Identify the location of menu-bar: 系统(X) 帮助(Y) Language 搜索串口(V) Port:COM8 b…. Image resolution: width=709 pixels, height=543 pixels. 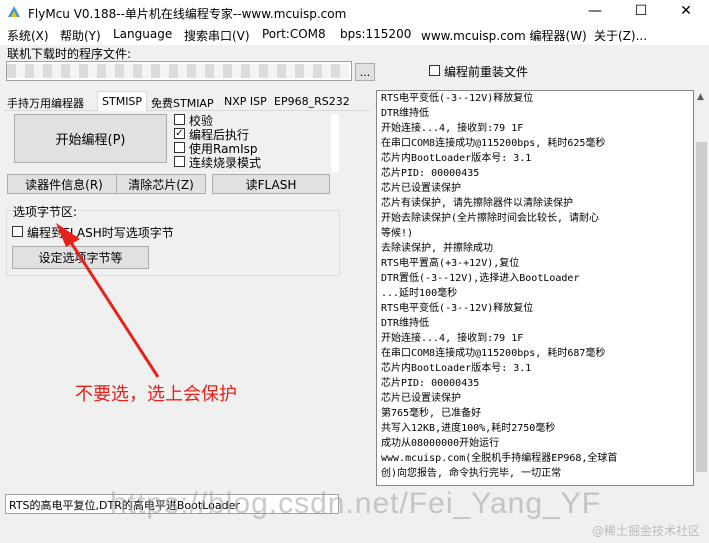
(354, 35).